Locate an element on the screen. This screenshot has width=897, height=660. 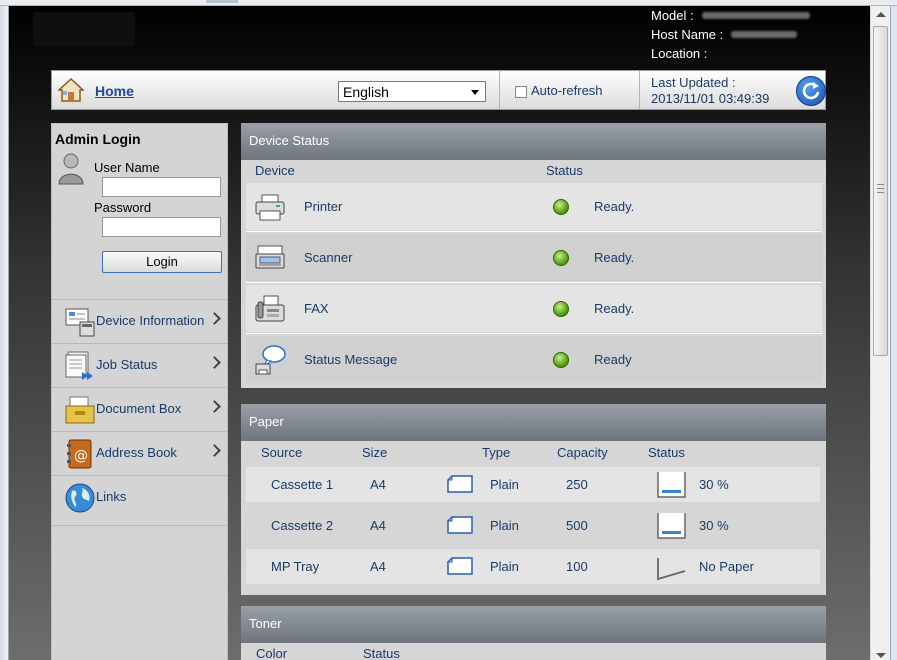
type-column-header: Type is located at coordinates (496, 452).